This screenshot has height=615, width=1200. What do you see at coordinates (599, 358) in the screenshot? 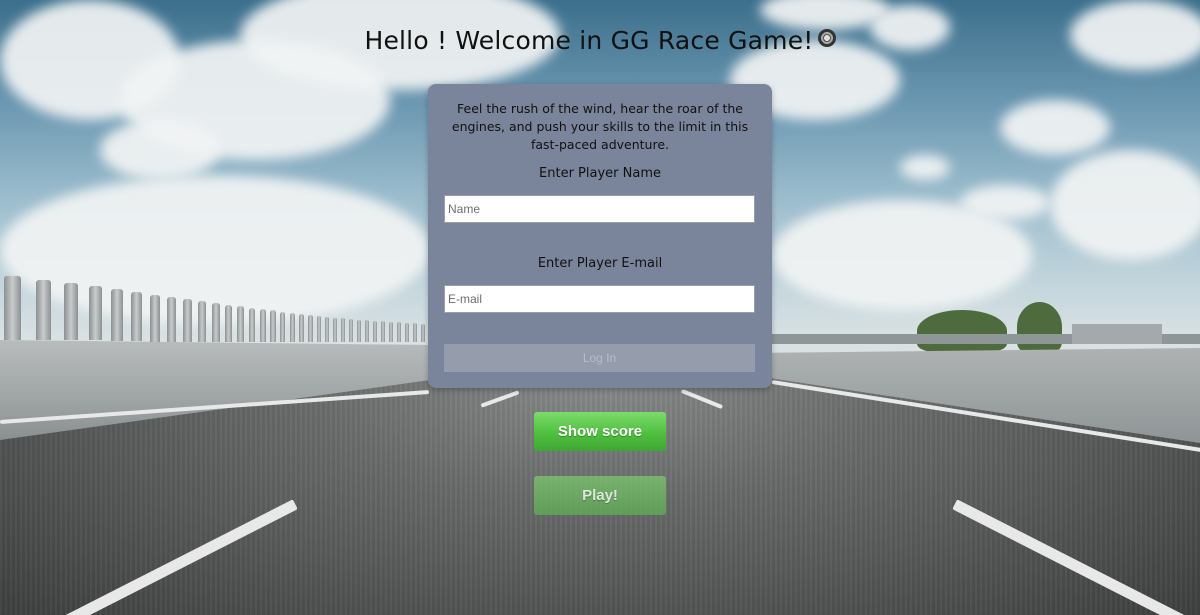
I see `login-button: Log In` at bounding box center [599, 358].